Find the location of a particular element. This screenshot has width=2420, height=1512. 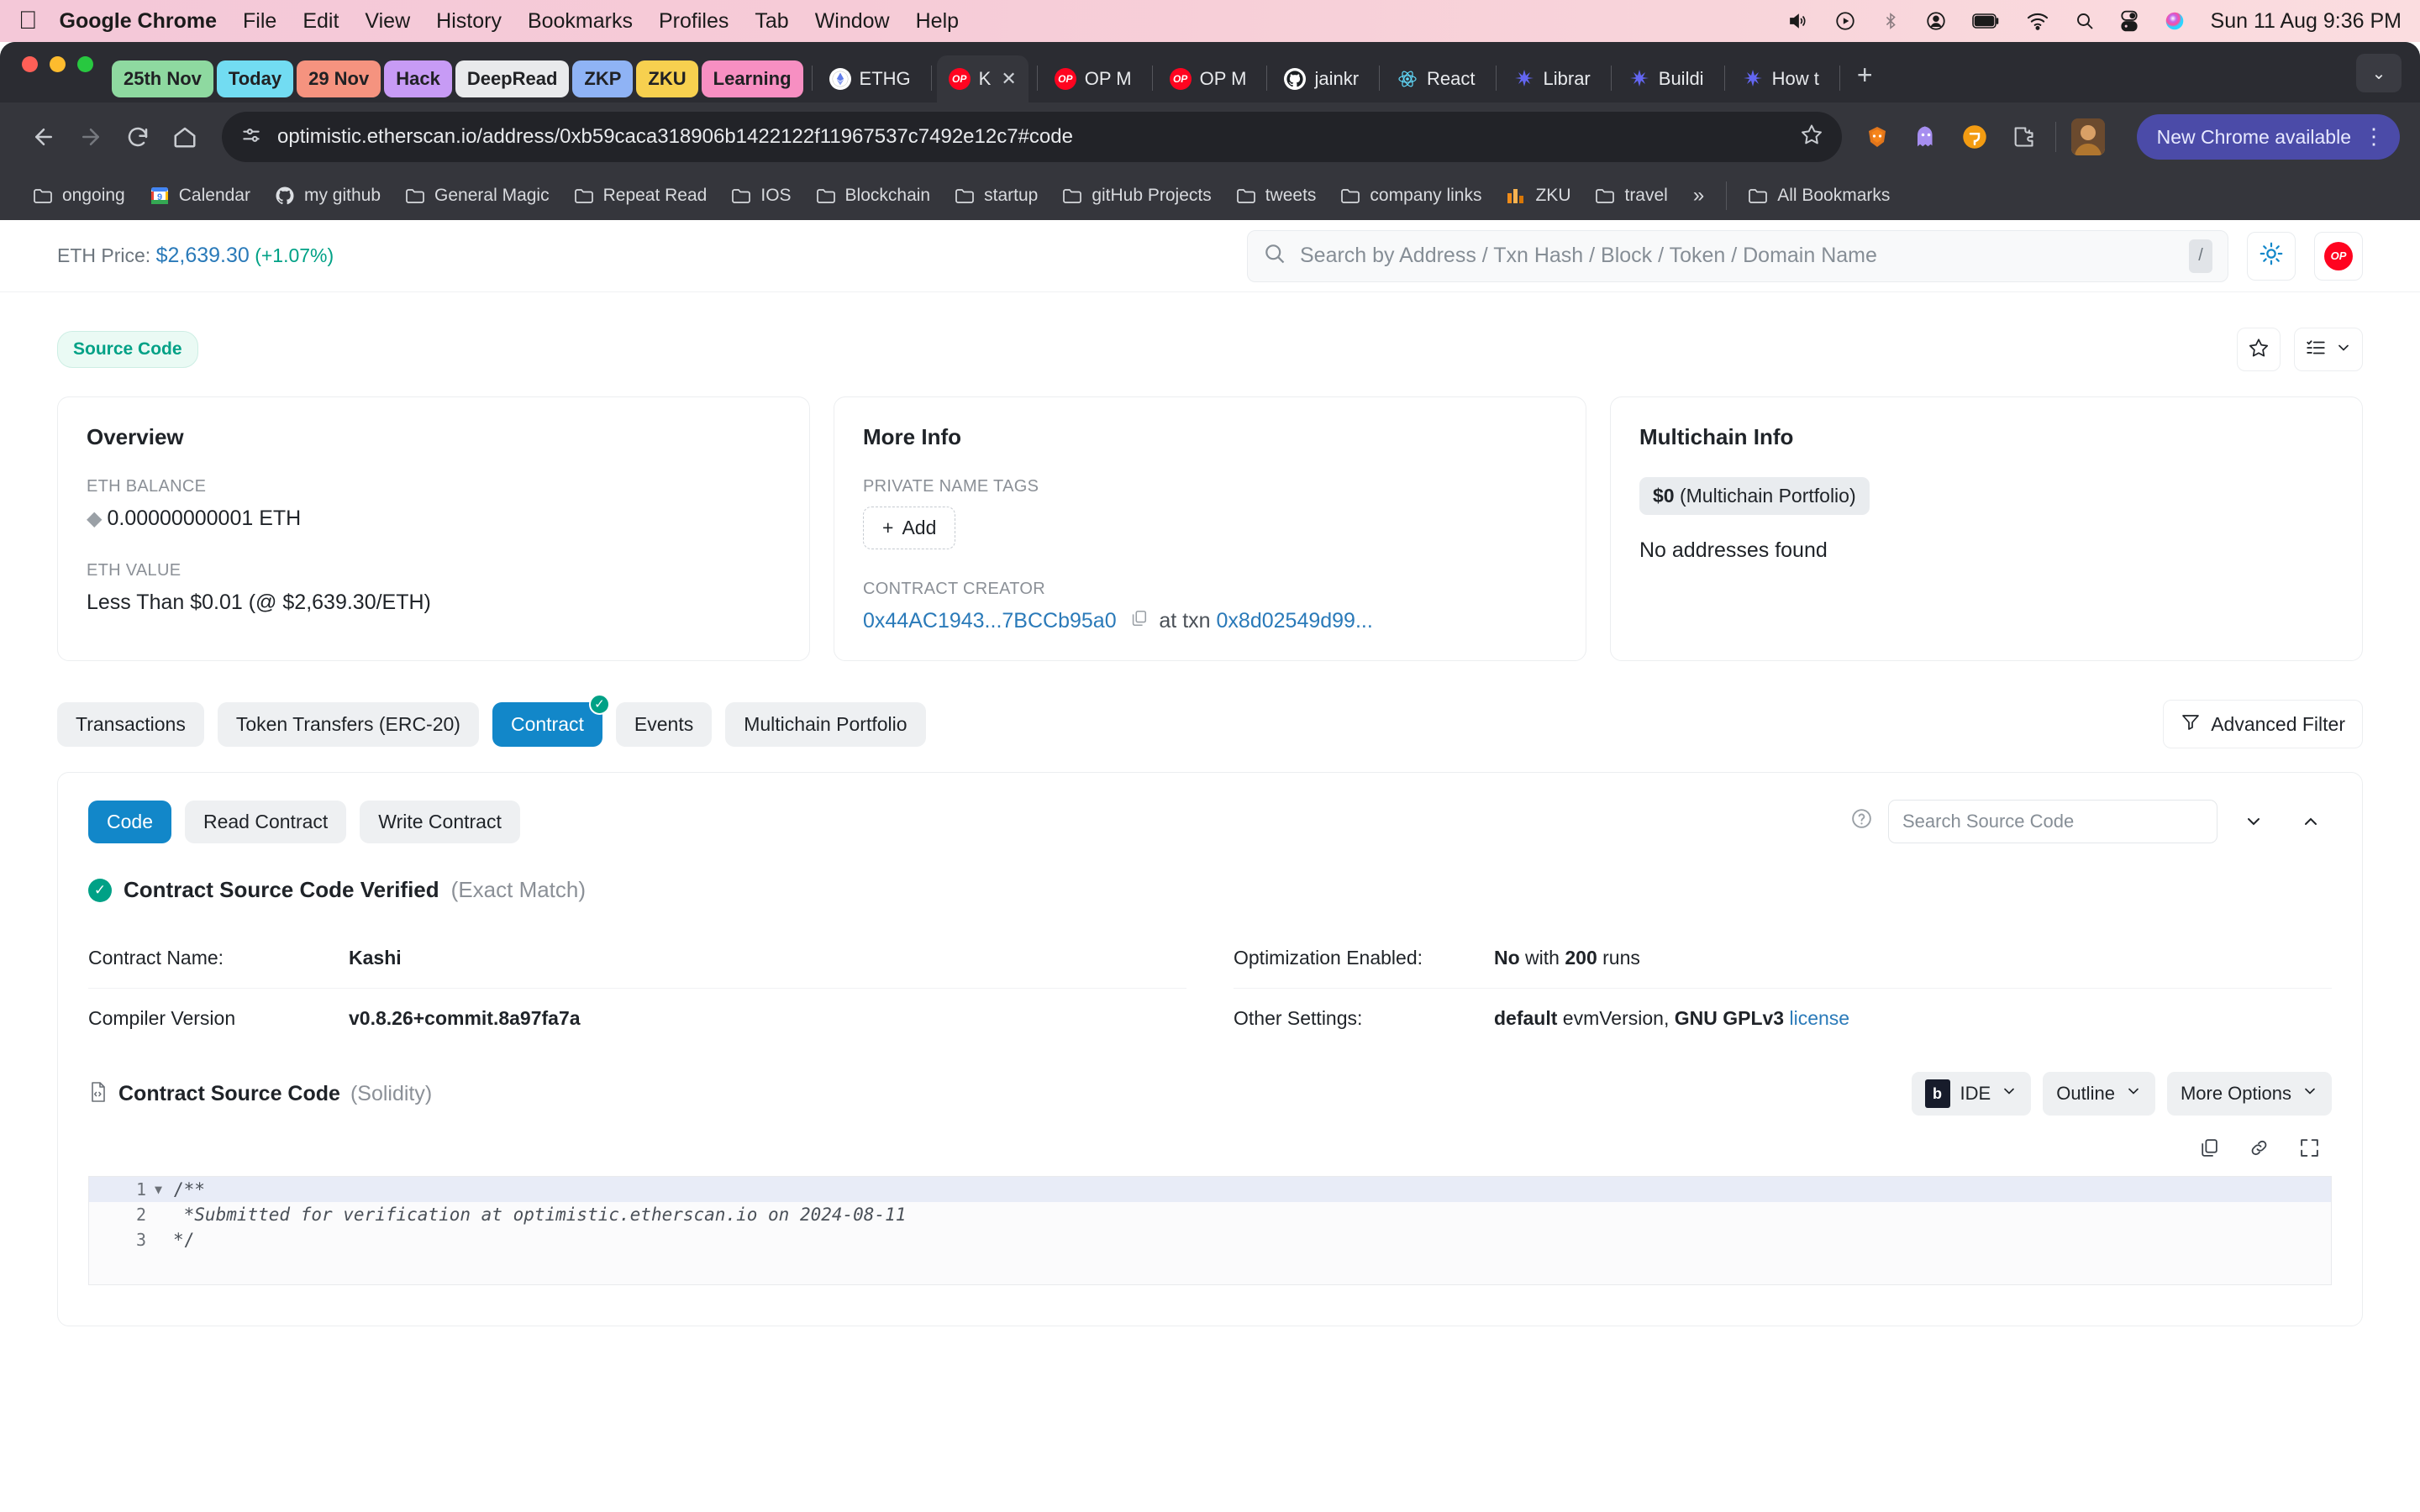

bookmark-company-links: company links is located at coordinates (1410, 196).